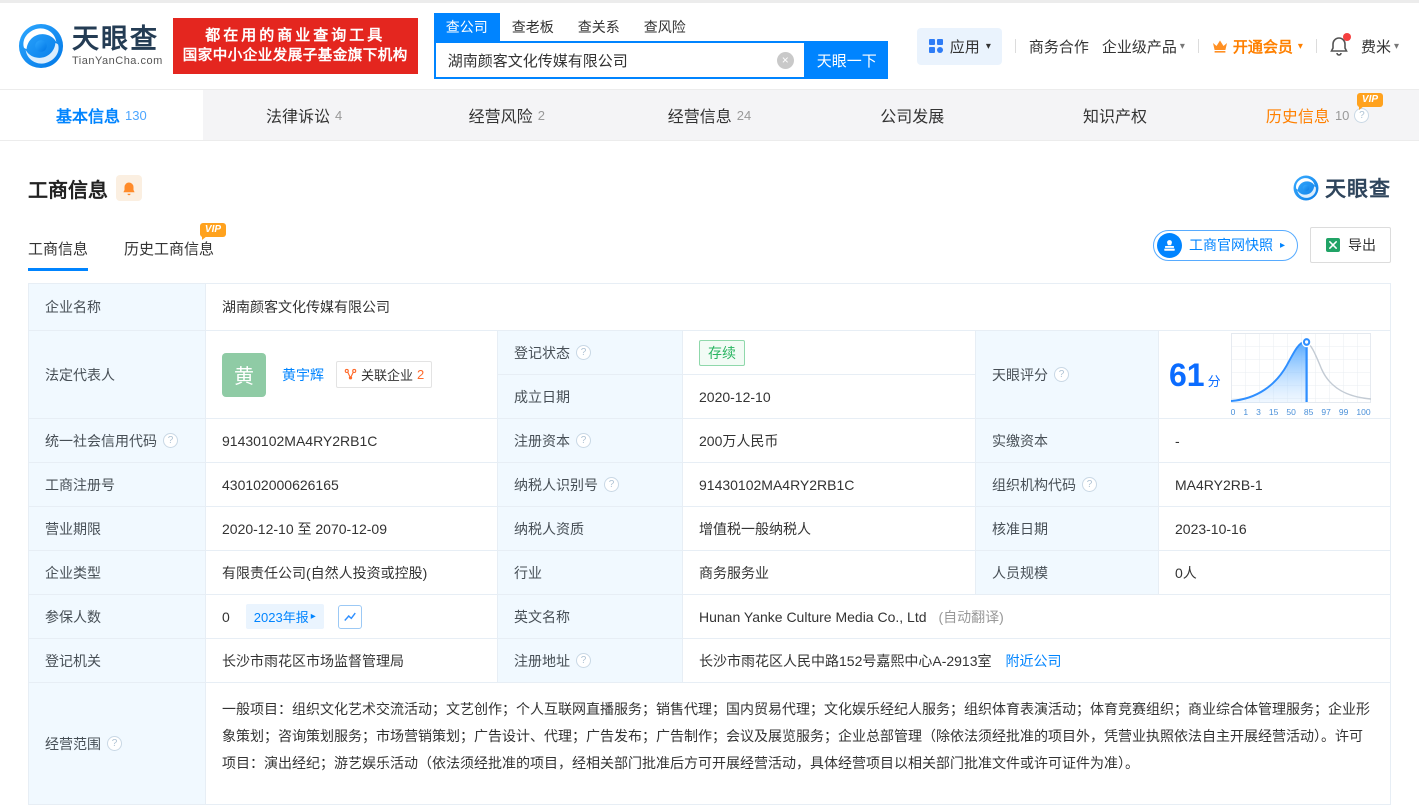 Image resolution: width=1419 pixels, height=805 pixels. What do you see at coordinates (590, 573) in the screenshot?
I see `label-industry: 行业` at bounding box center [590, 573].